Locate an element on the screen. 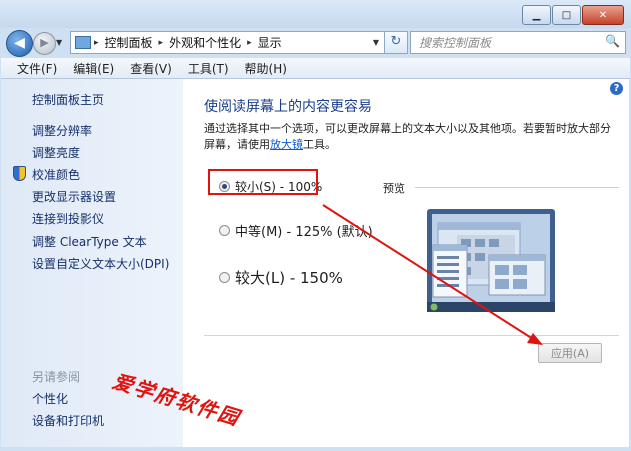  refresh-button: ↻ is located at coordinates (396, 42).